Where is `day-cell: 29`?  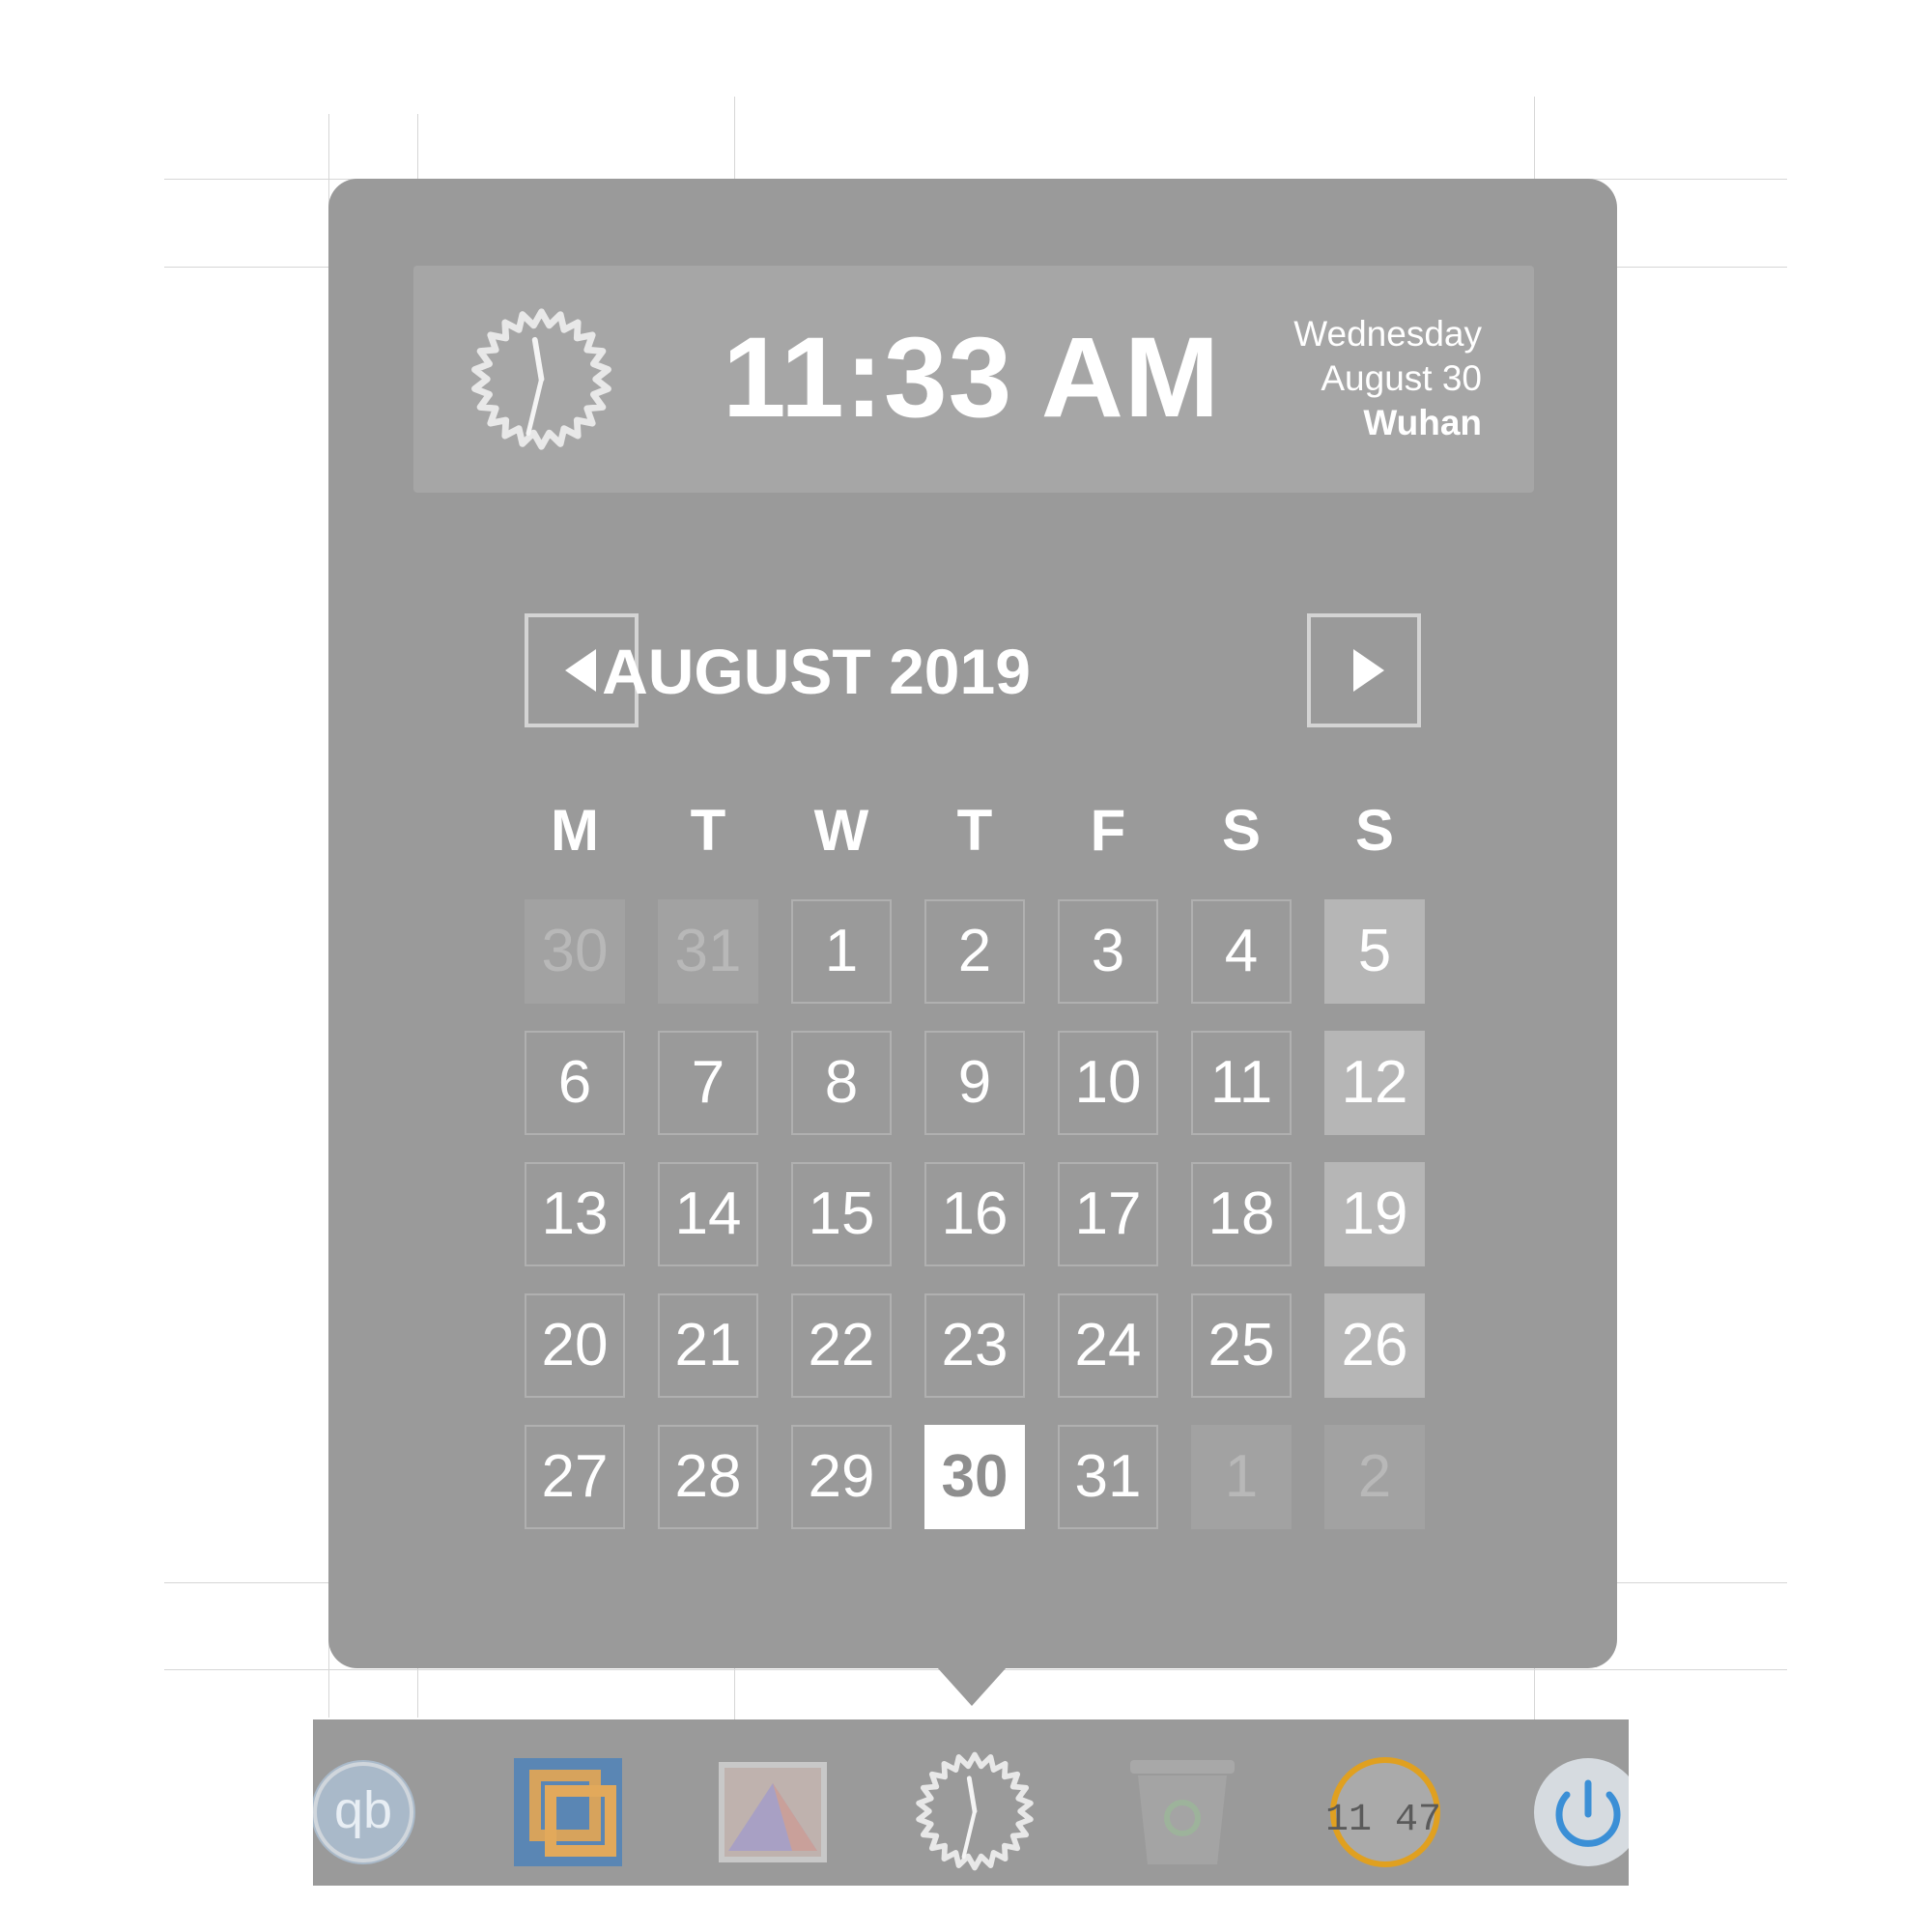
day-cell: 29 is located at coordinates (841, 1477).